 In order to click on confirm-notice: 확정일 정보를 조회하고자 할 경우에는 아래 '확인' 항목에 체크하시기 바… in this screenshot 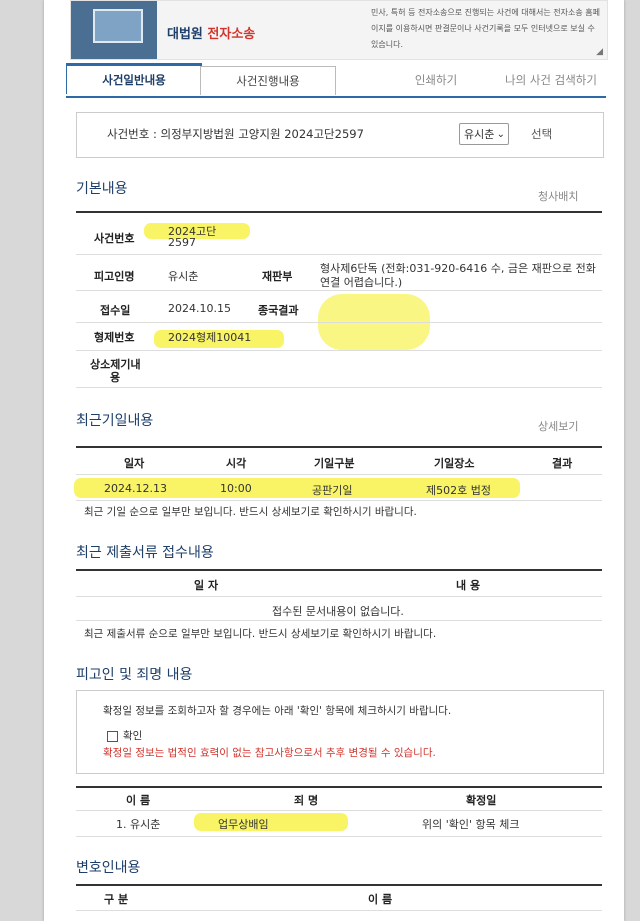, I will do `click(277, 711)`.